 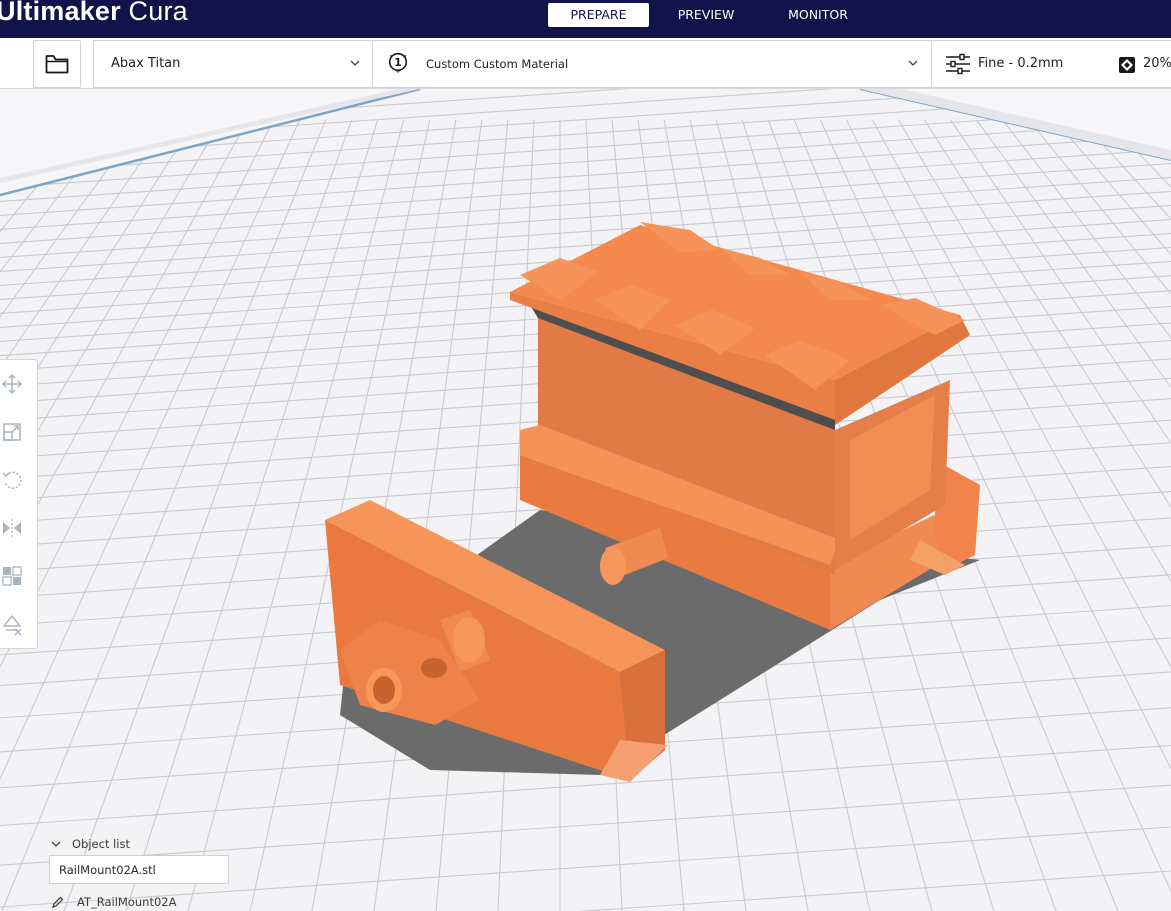 I want to click on printer-name: Abax Titan, so click(x=146, y=63).